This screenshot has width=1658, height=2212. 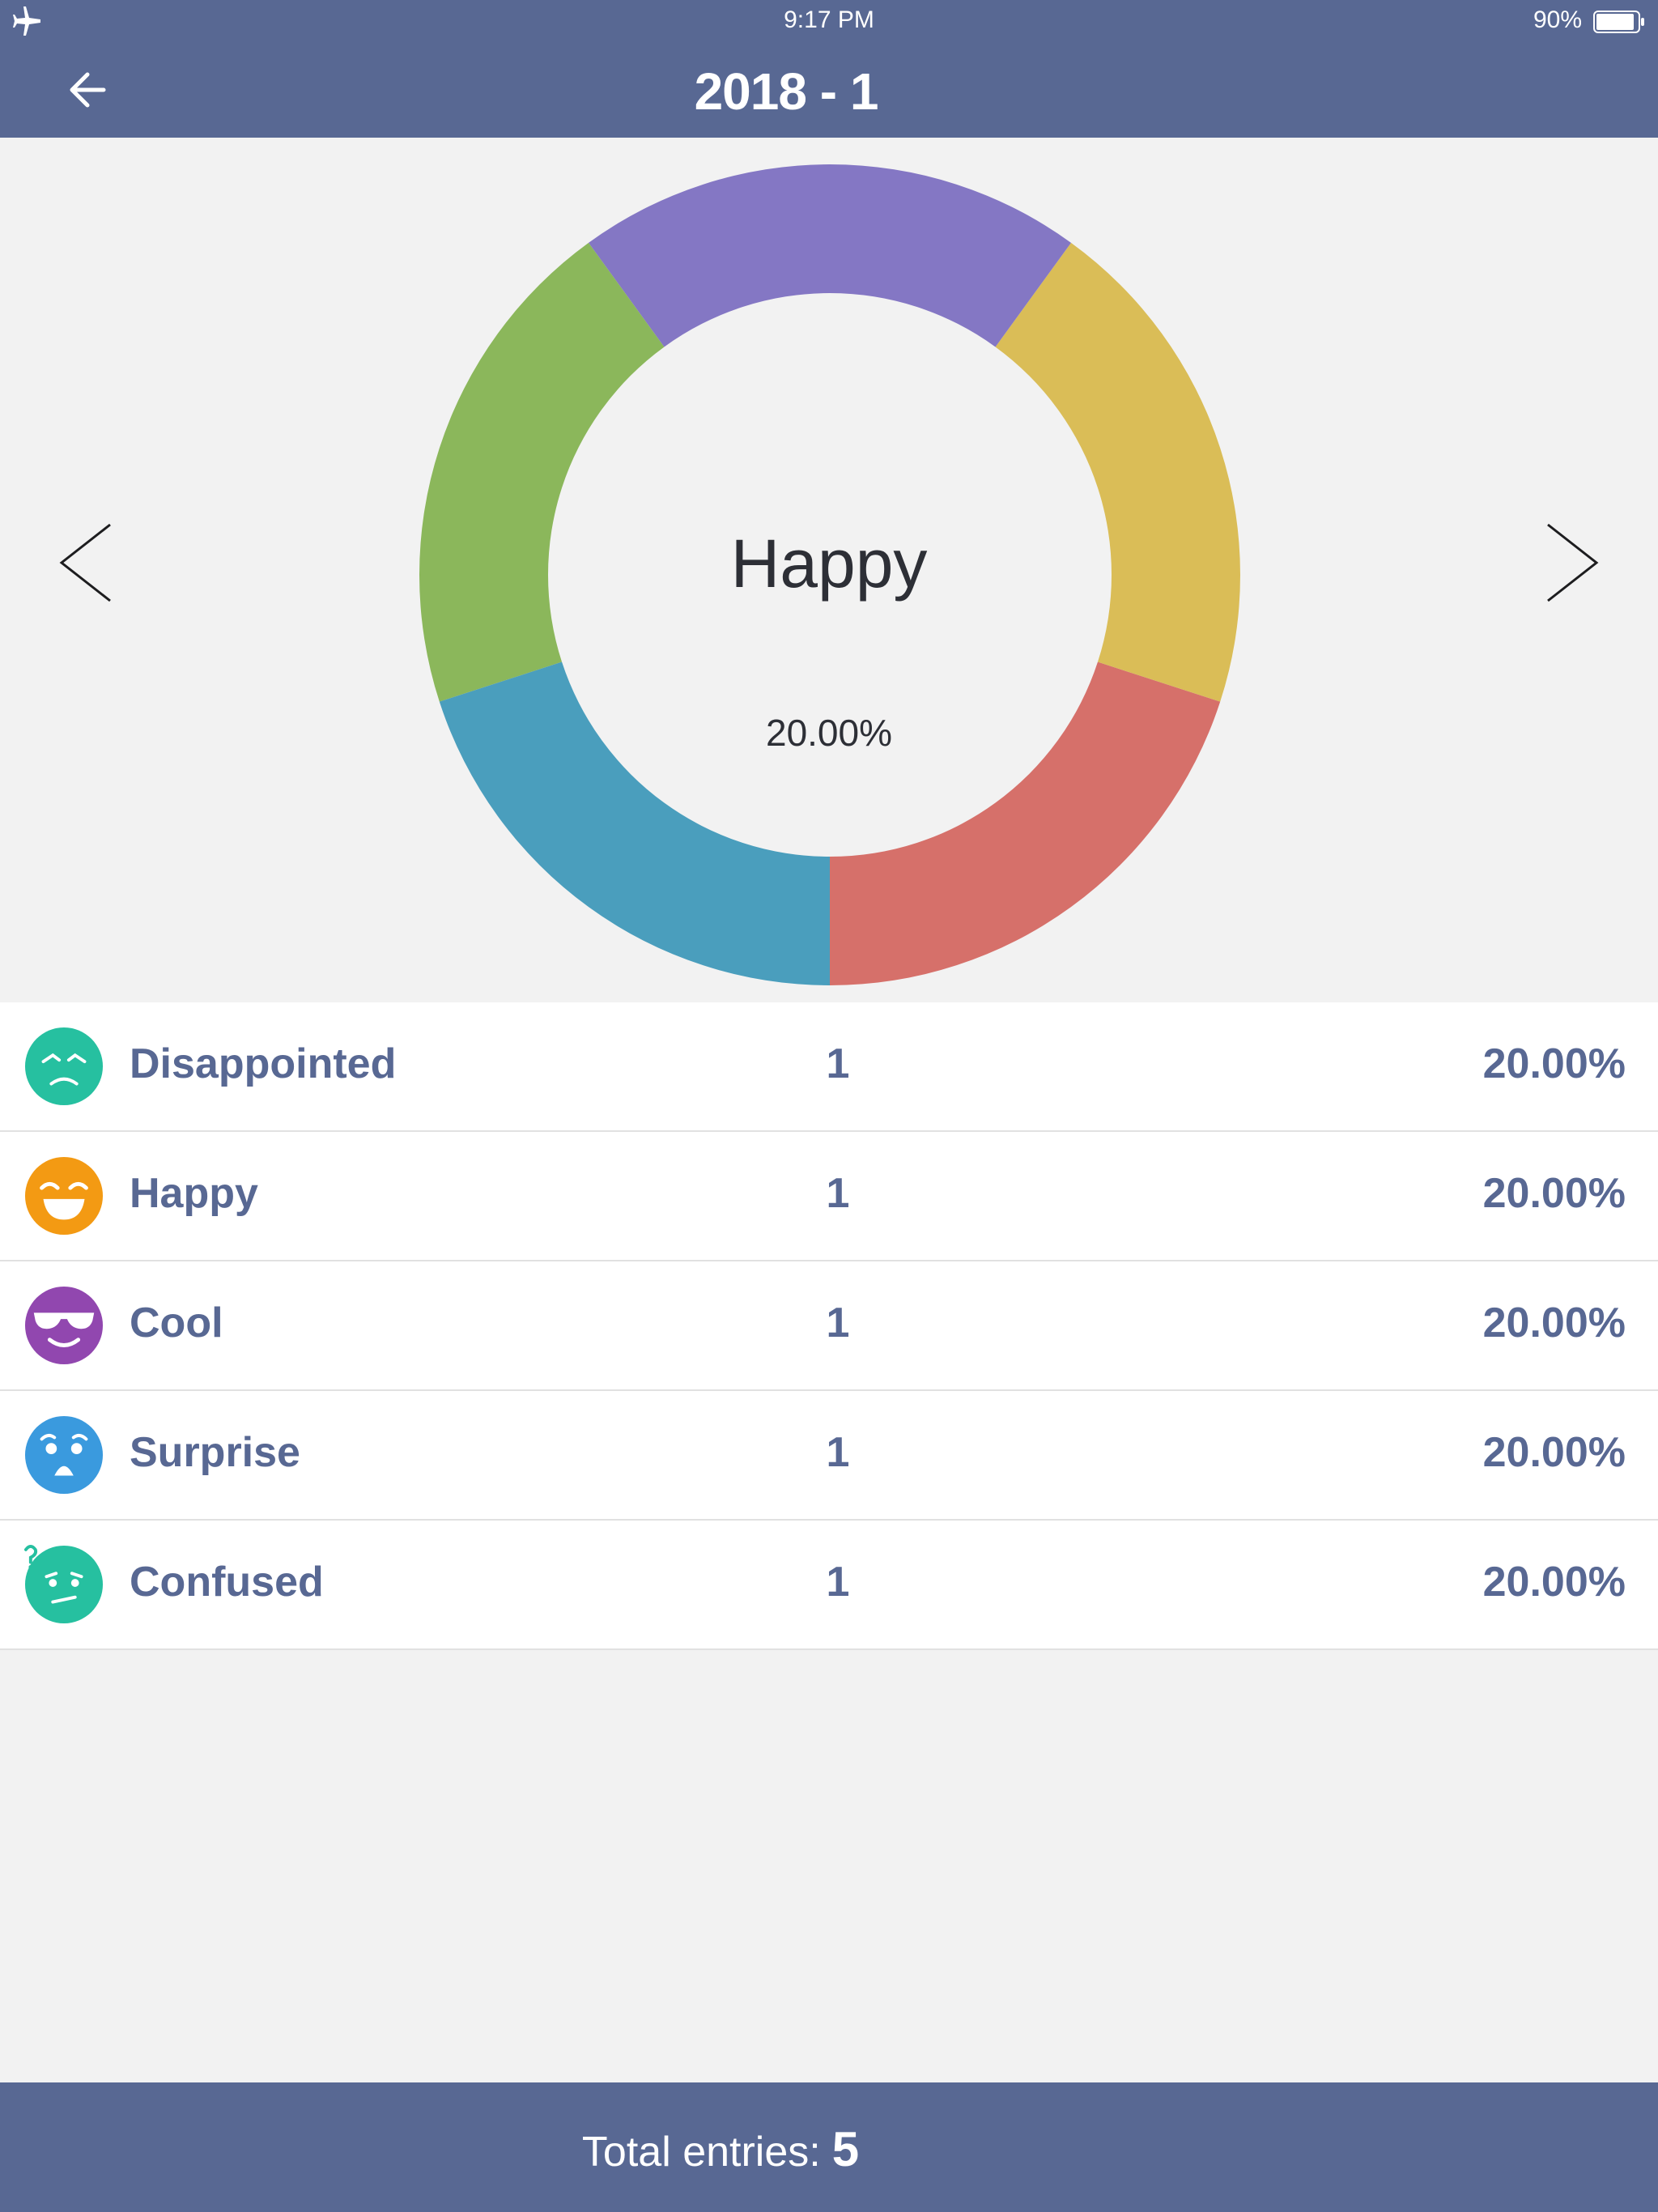 I want to click on confused-face-icon, so click(x=64, y=1585).